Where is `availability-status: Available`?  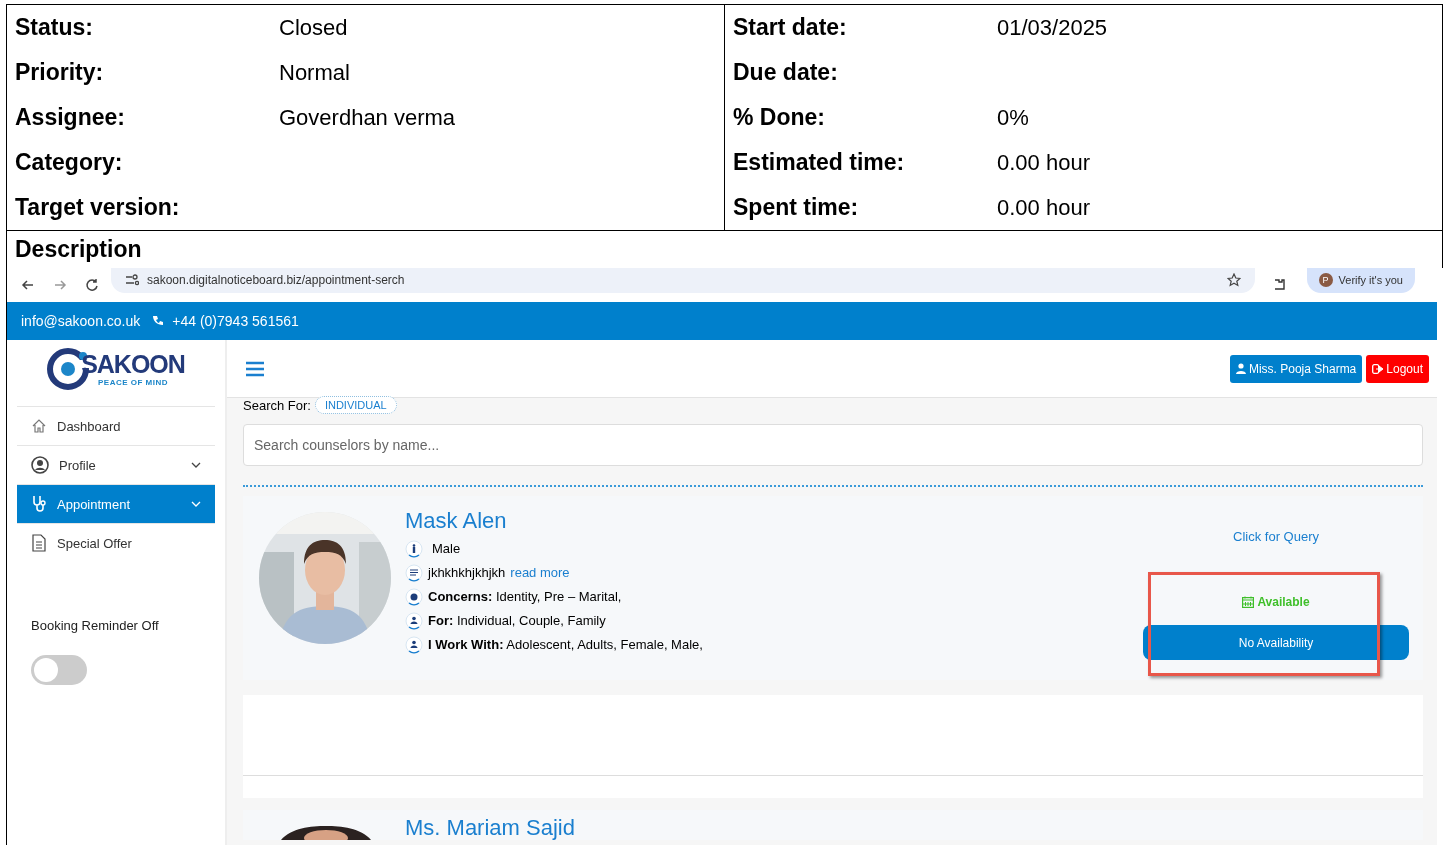
availability-status: Available is located at coordinates (1276, 602).